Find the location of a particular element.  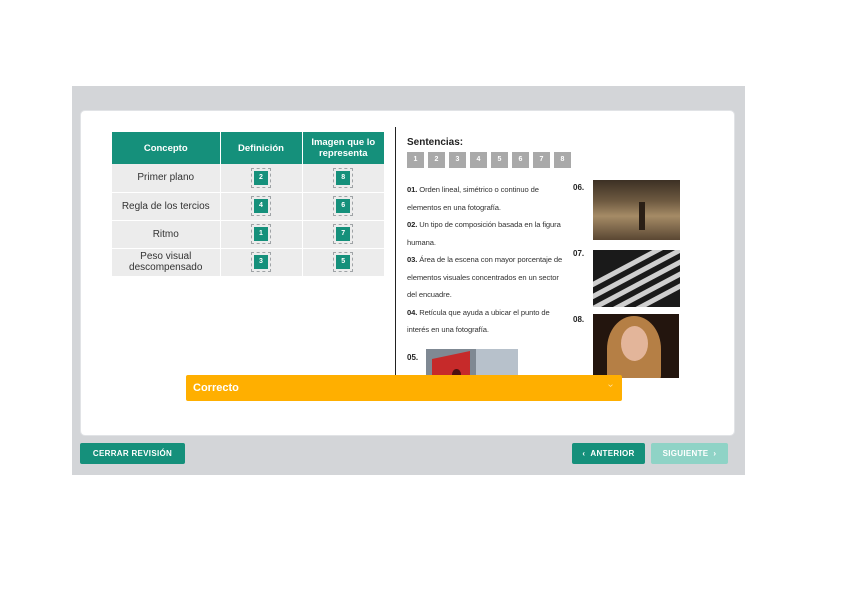

concept-cell: Peso visual descompensado is located at coordinates (166, 262).